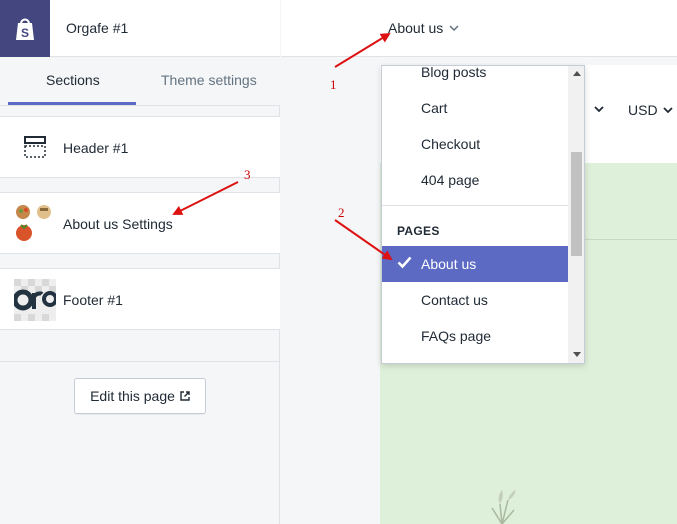  Describe the element at coordinates (118, 224) in the screenshot. I see `section-label: About us Settings` at that location.